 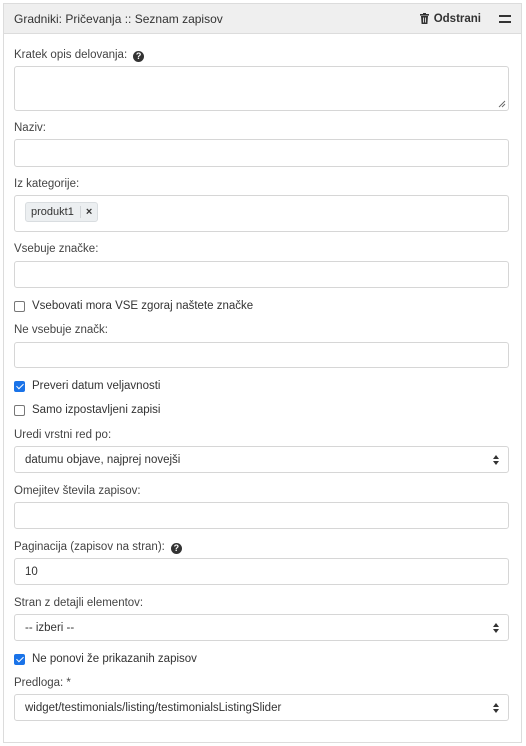 What do you see at coordinates (47, 184) in the screenshot?
I see `category-label: Iz kategorije:` at bounding box center [47, 184].